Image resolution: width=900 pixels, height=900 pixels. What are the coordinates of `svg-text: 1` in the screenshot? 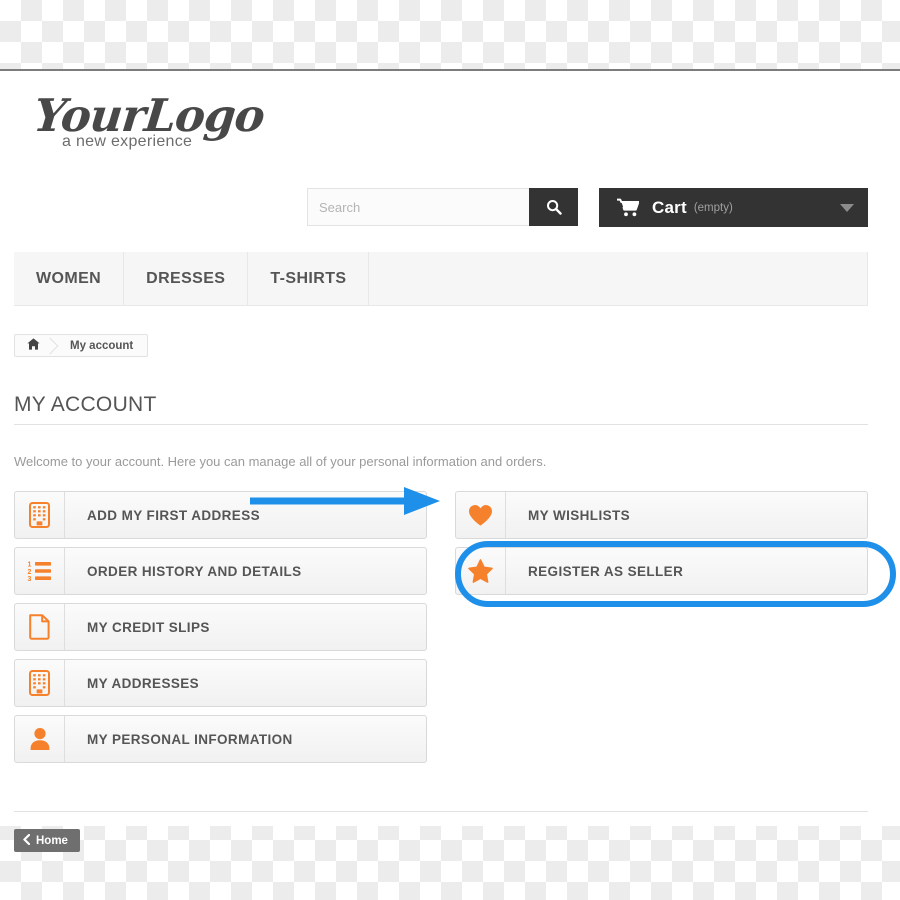 It's located at (30, 565).